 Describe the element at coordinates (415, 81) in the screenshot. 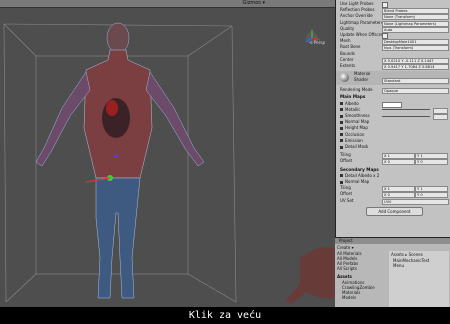

I see `shader-dropdown: Standard` at that location.